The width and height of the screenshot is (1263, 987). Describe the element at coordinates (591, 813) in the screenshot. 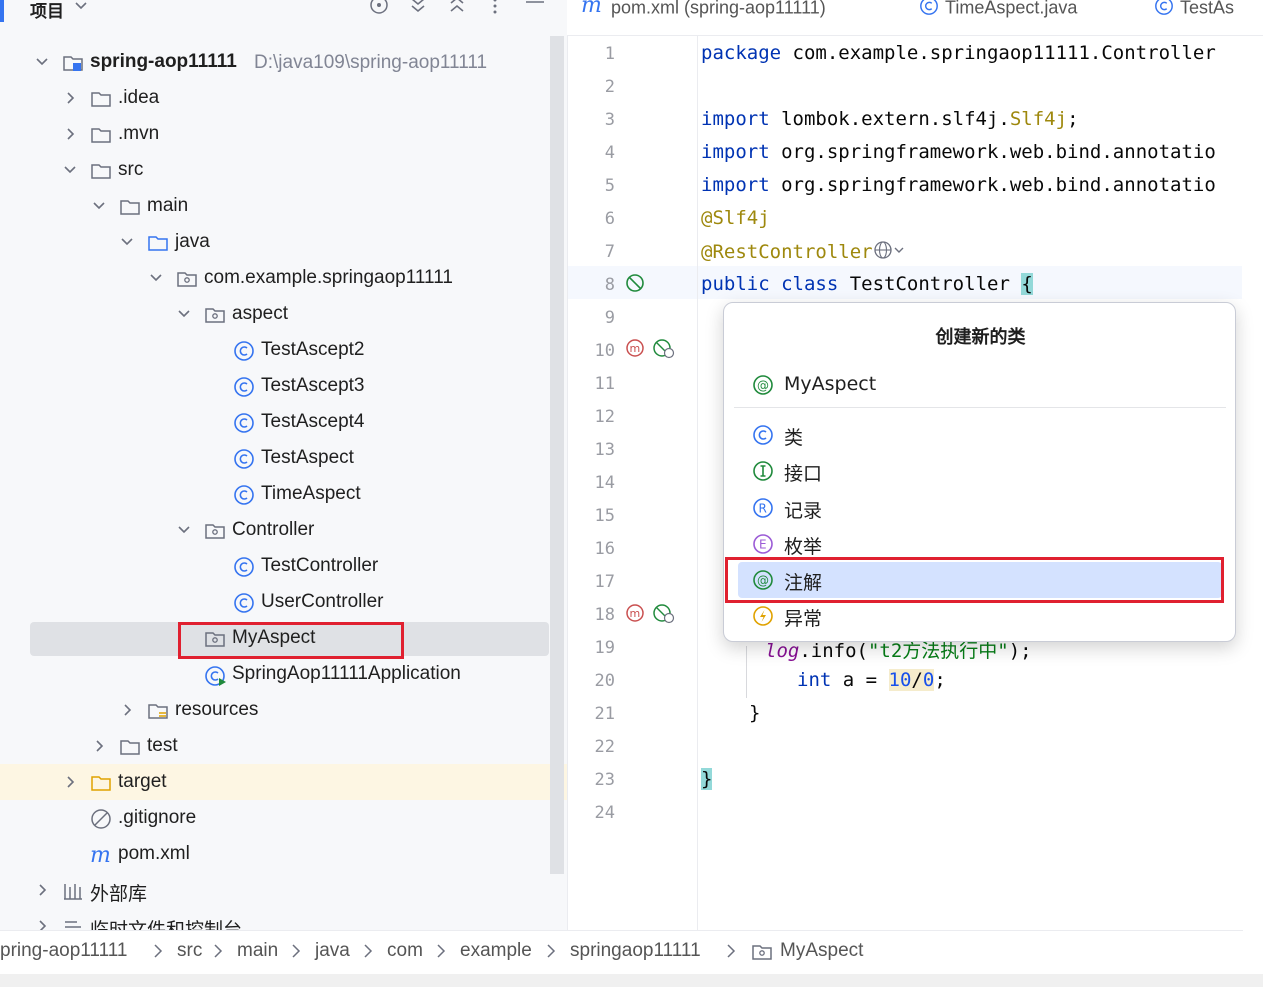

I see `line-number: 24` at that location.